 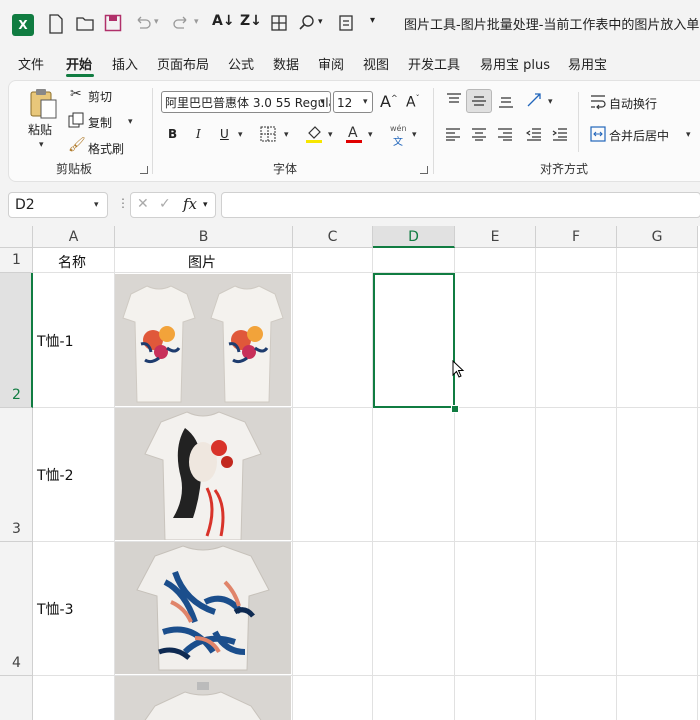 What do you see at coordinates (16, 475) in the screenshot?
I see `row-header-3: 3` at bounding box center [16, 475].